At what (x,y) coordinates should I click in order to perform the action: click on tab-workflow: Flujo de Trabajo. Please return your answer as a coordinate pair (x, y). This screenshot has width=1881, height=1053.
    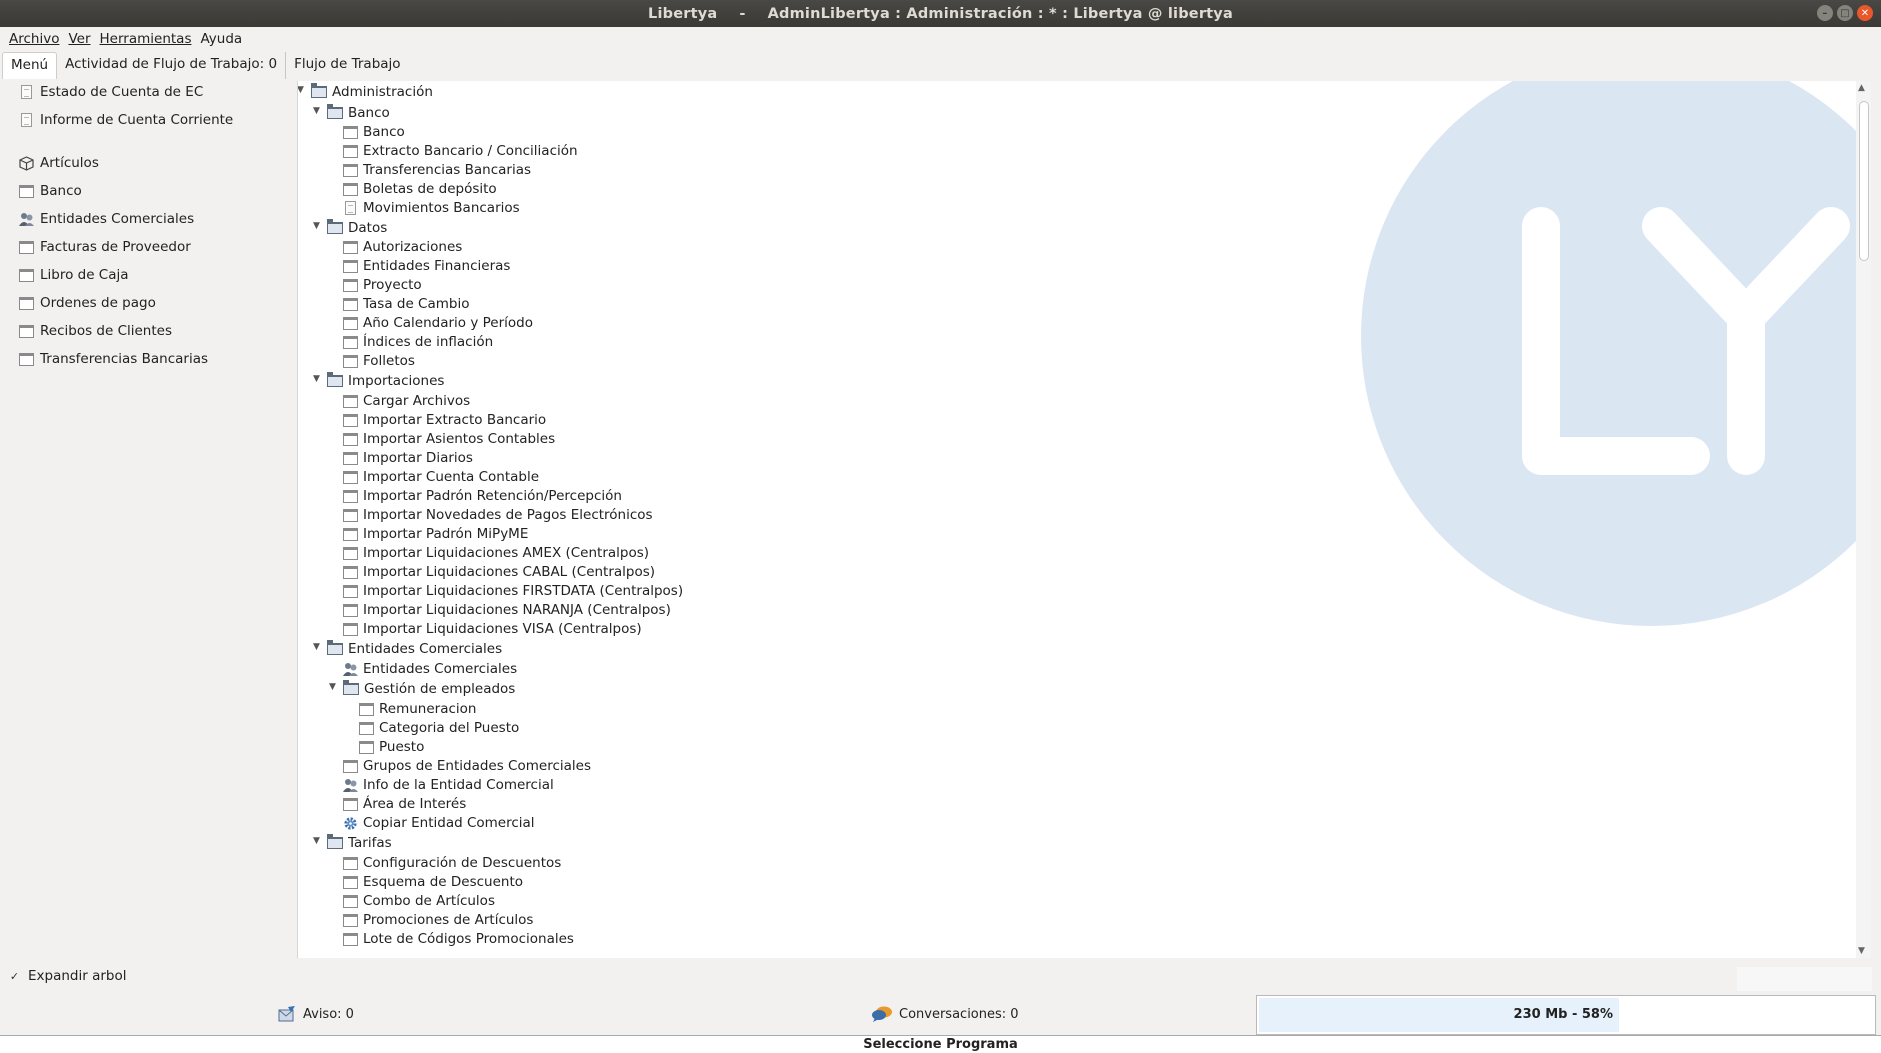
    Looking at the image, I should click on (347, 65).